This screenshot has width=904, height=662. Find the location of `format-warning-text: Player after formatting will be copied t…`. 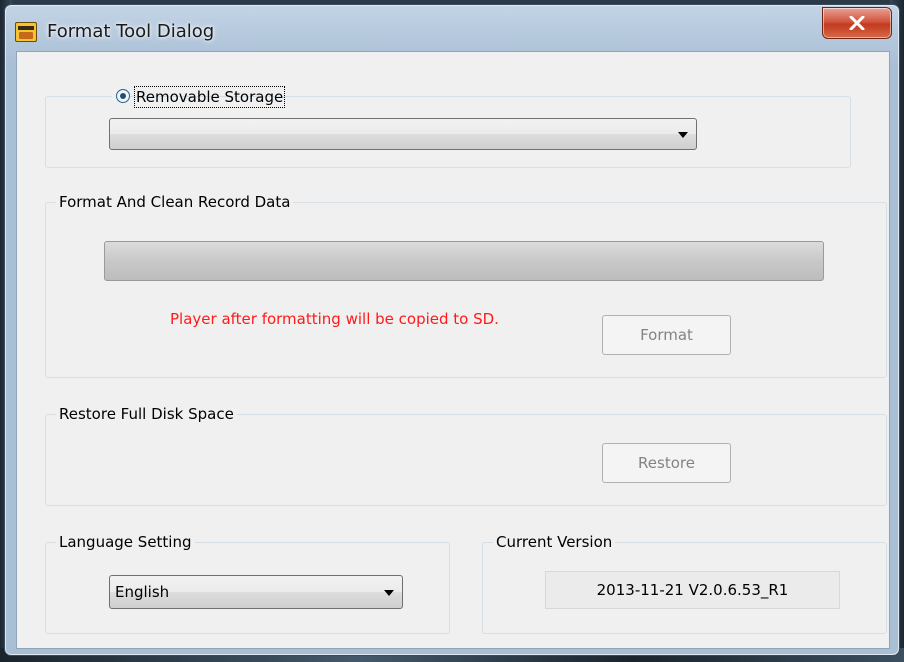

format-warning-text: Player after formatting will be copied t… is located at coordinates (334, 319).